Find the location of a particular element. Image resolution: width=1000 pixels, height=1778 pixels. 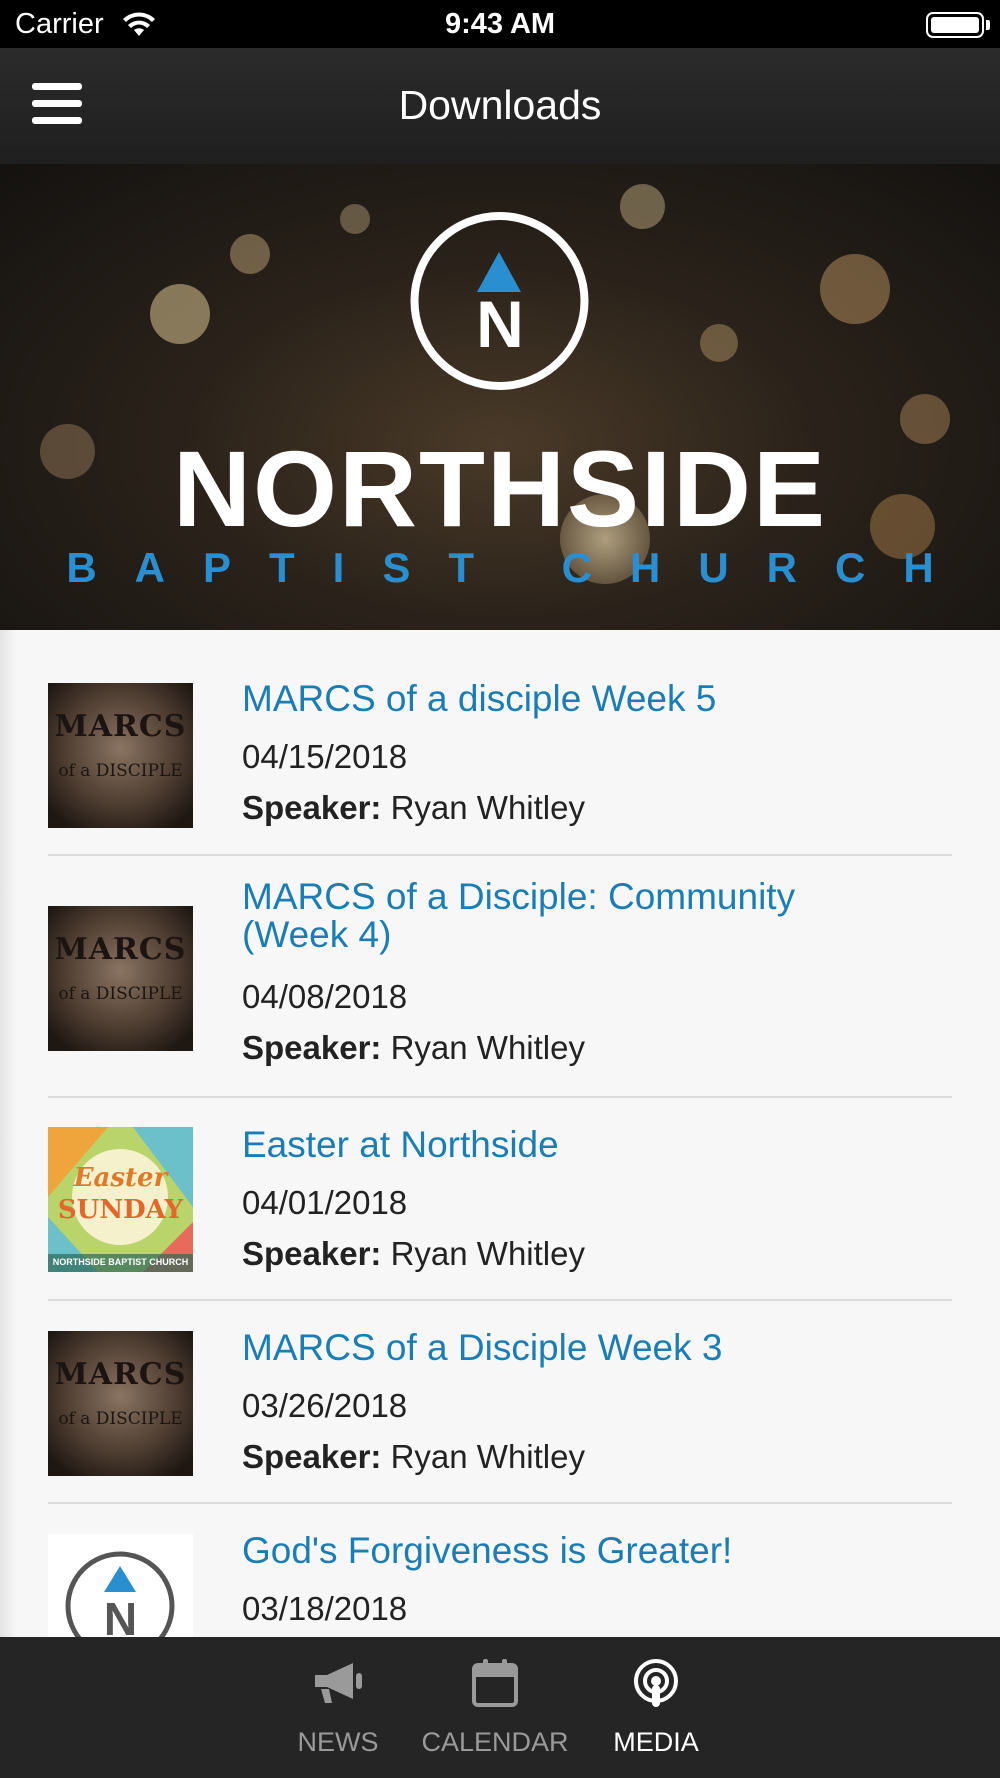

item-title: God's Forgiveness is Greater! is located at coordinates (562, 1551).